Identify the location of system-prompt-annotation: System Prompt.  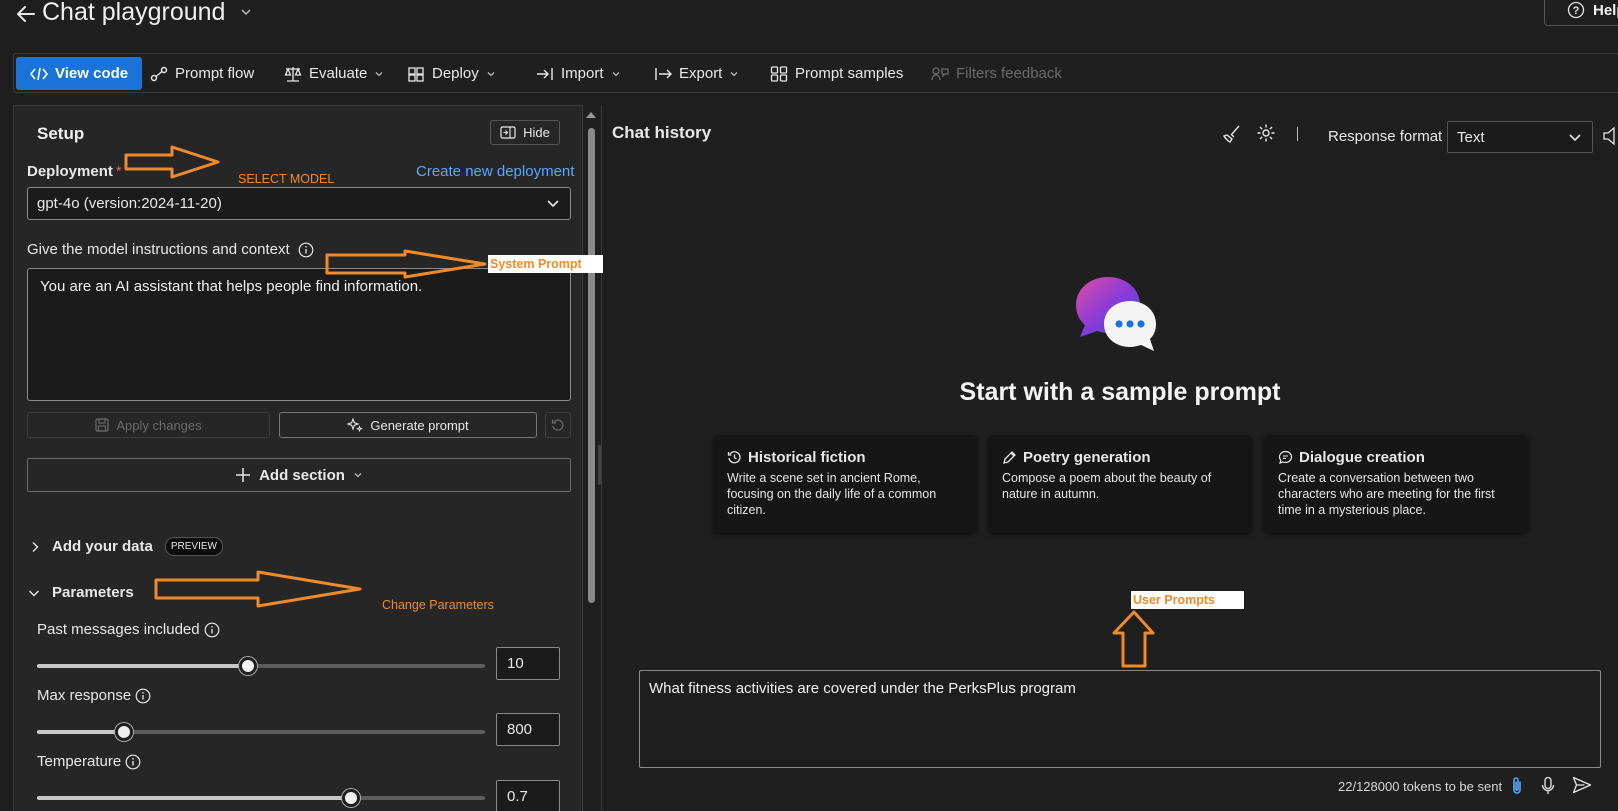
(545, 264).